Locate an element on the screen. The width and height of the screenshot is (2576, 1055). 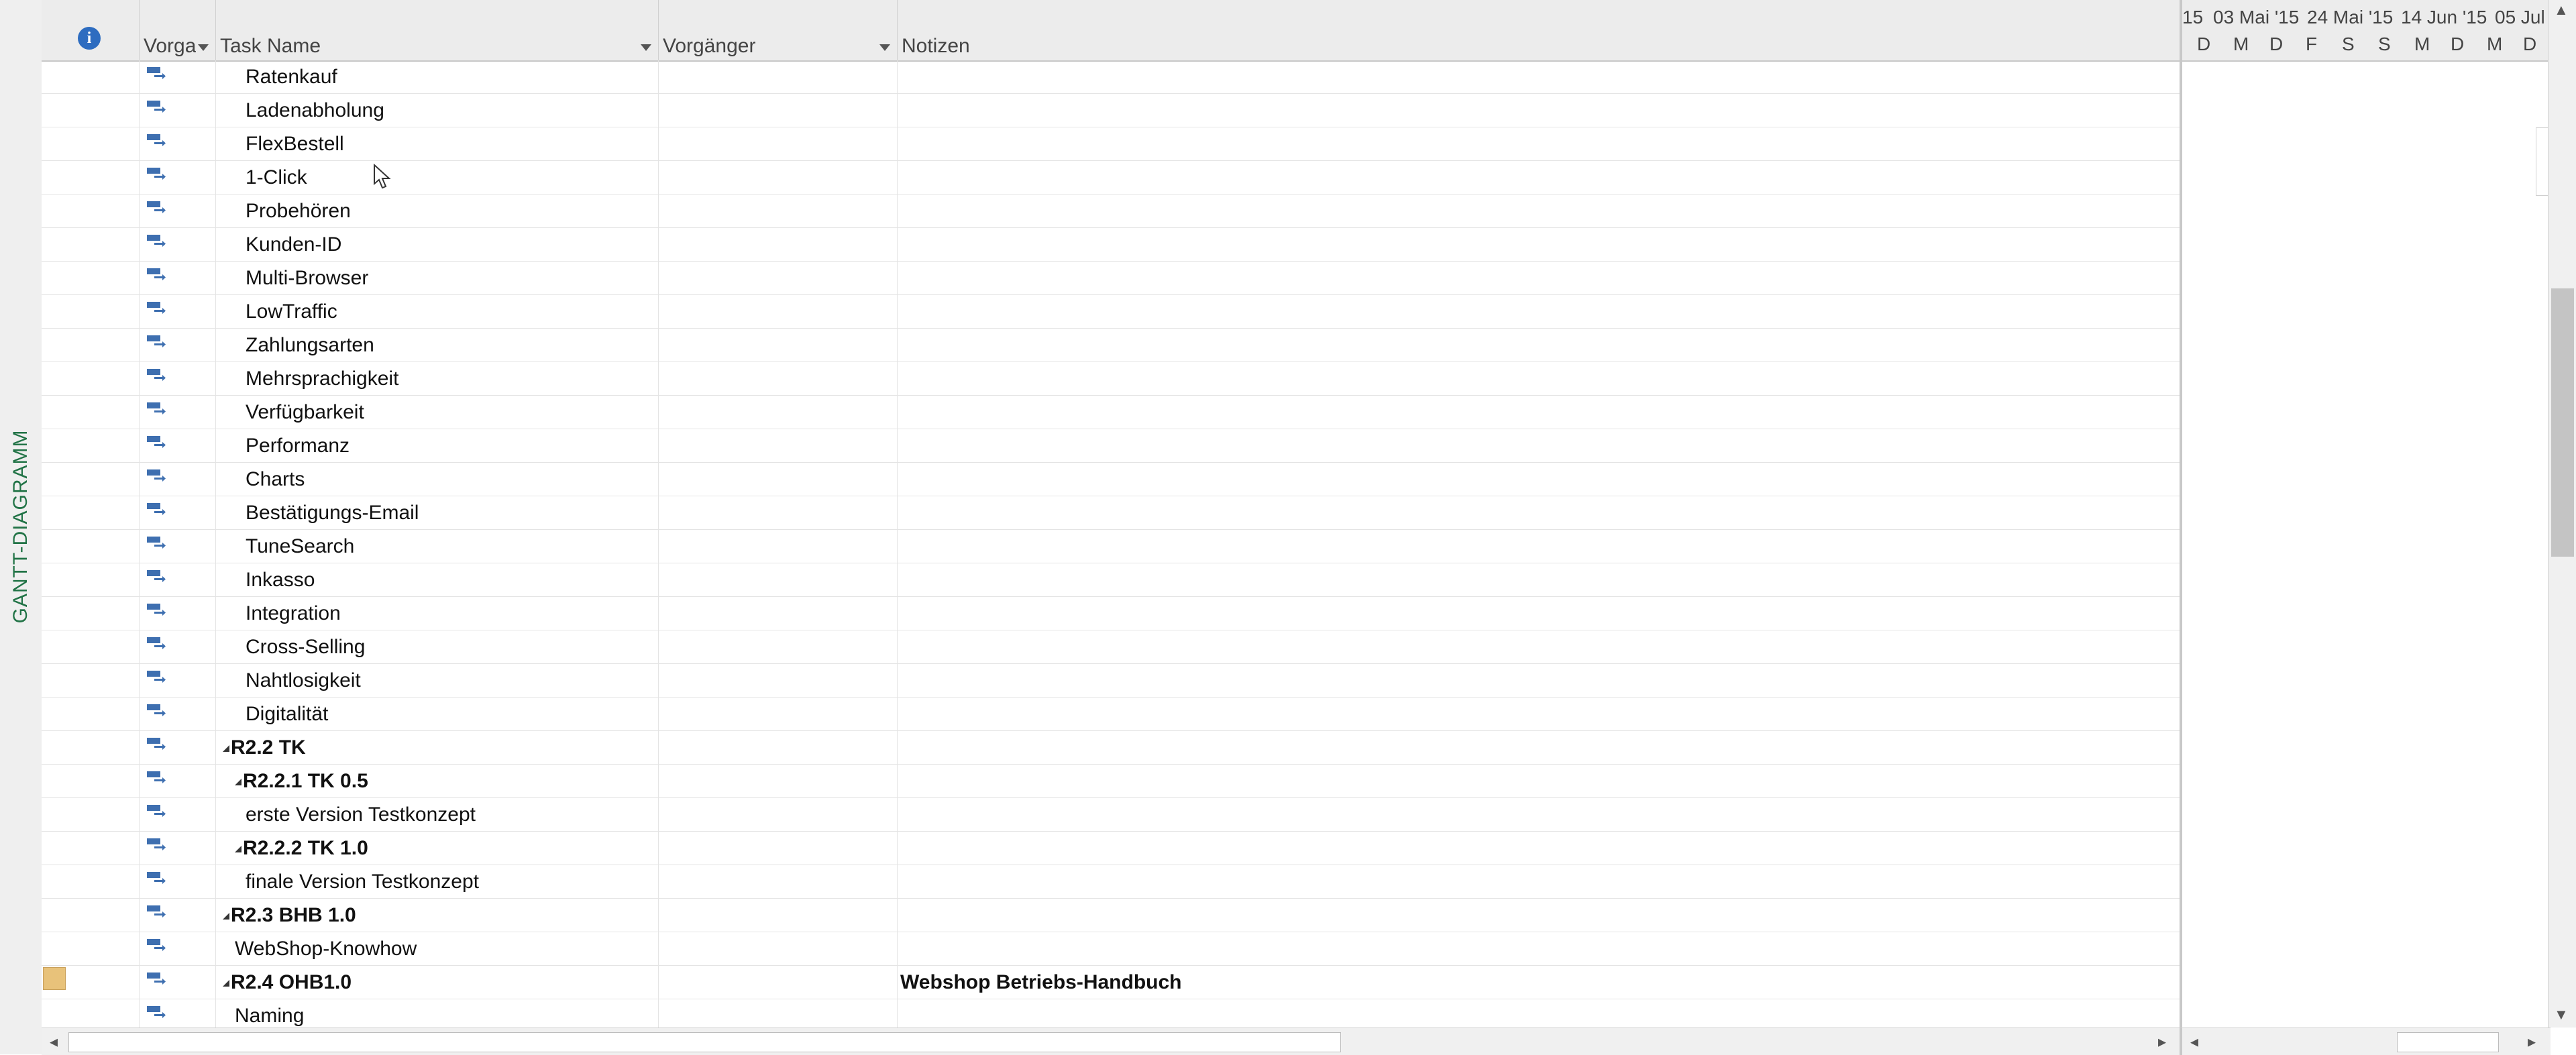
table-row: 40Charts is located at coordinates (1111, 479).